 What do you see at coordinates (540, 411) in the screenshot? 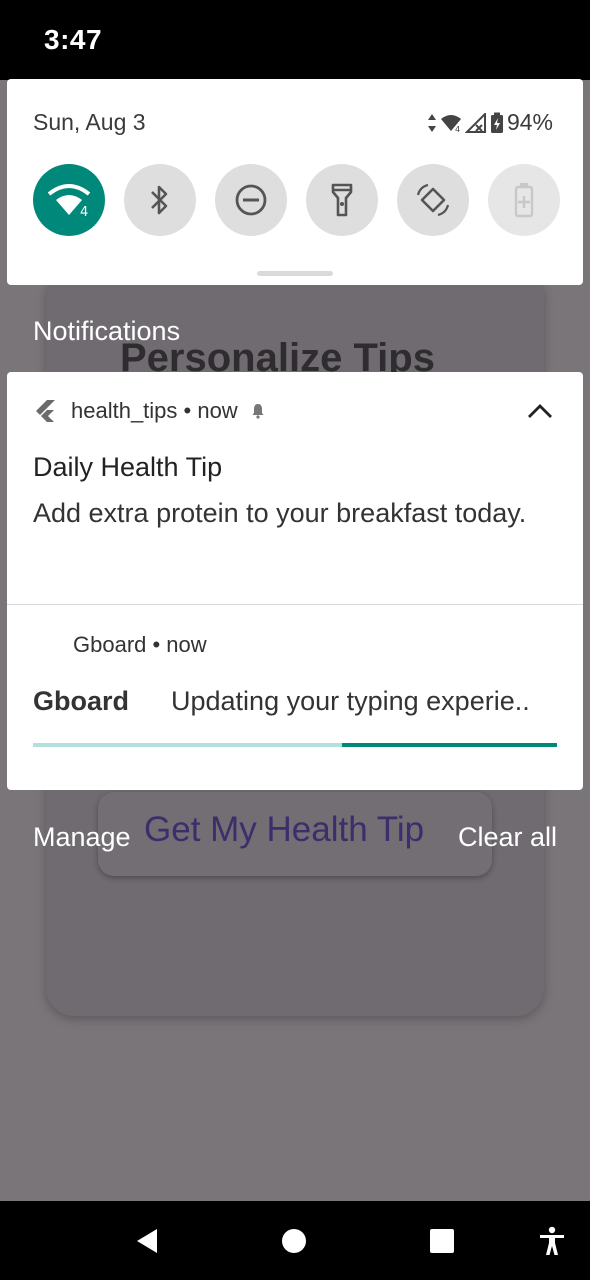
I see `collapse-chevron-icon` at bounding box center [540, 411].